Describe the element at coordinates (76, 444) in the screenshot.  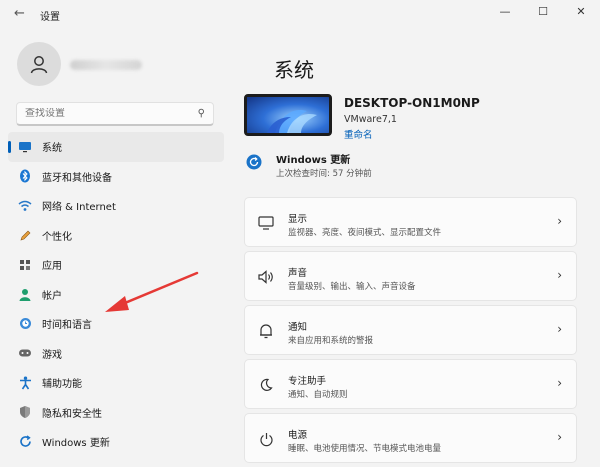
I see `sidebar-item-label: Windows 更新` at that location.